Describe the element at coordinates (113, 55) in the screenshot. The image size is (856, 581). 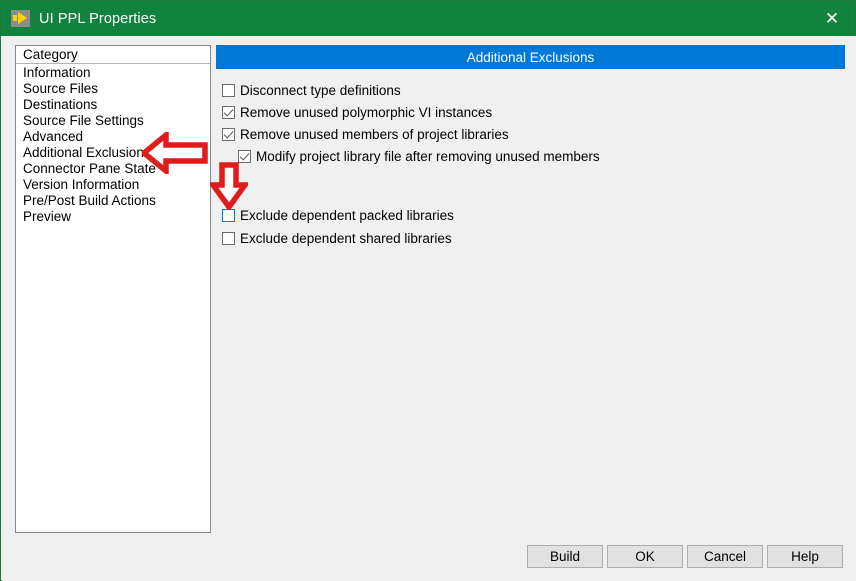
I see `category-header: Category` at that location.